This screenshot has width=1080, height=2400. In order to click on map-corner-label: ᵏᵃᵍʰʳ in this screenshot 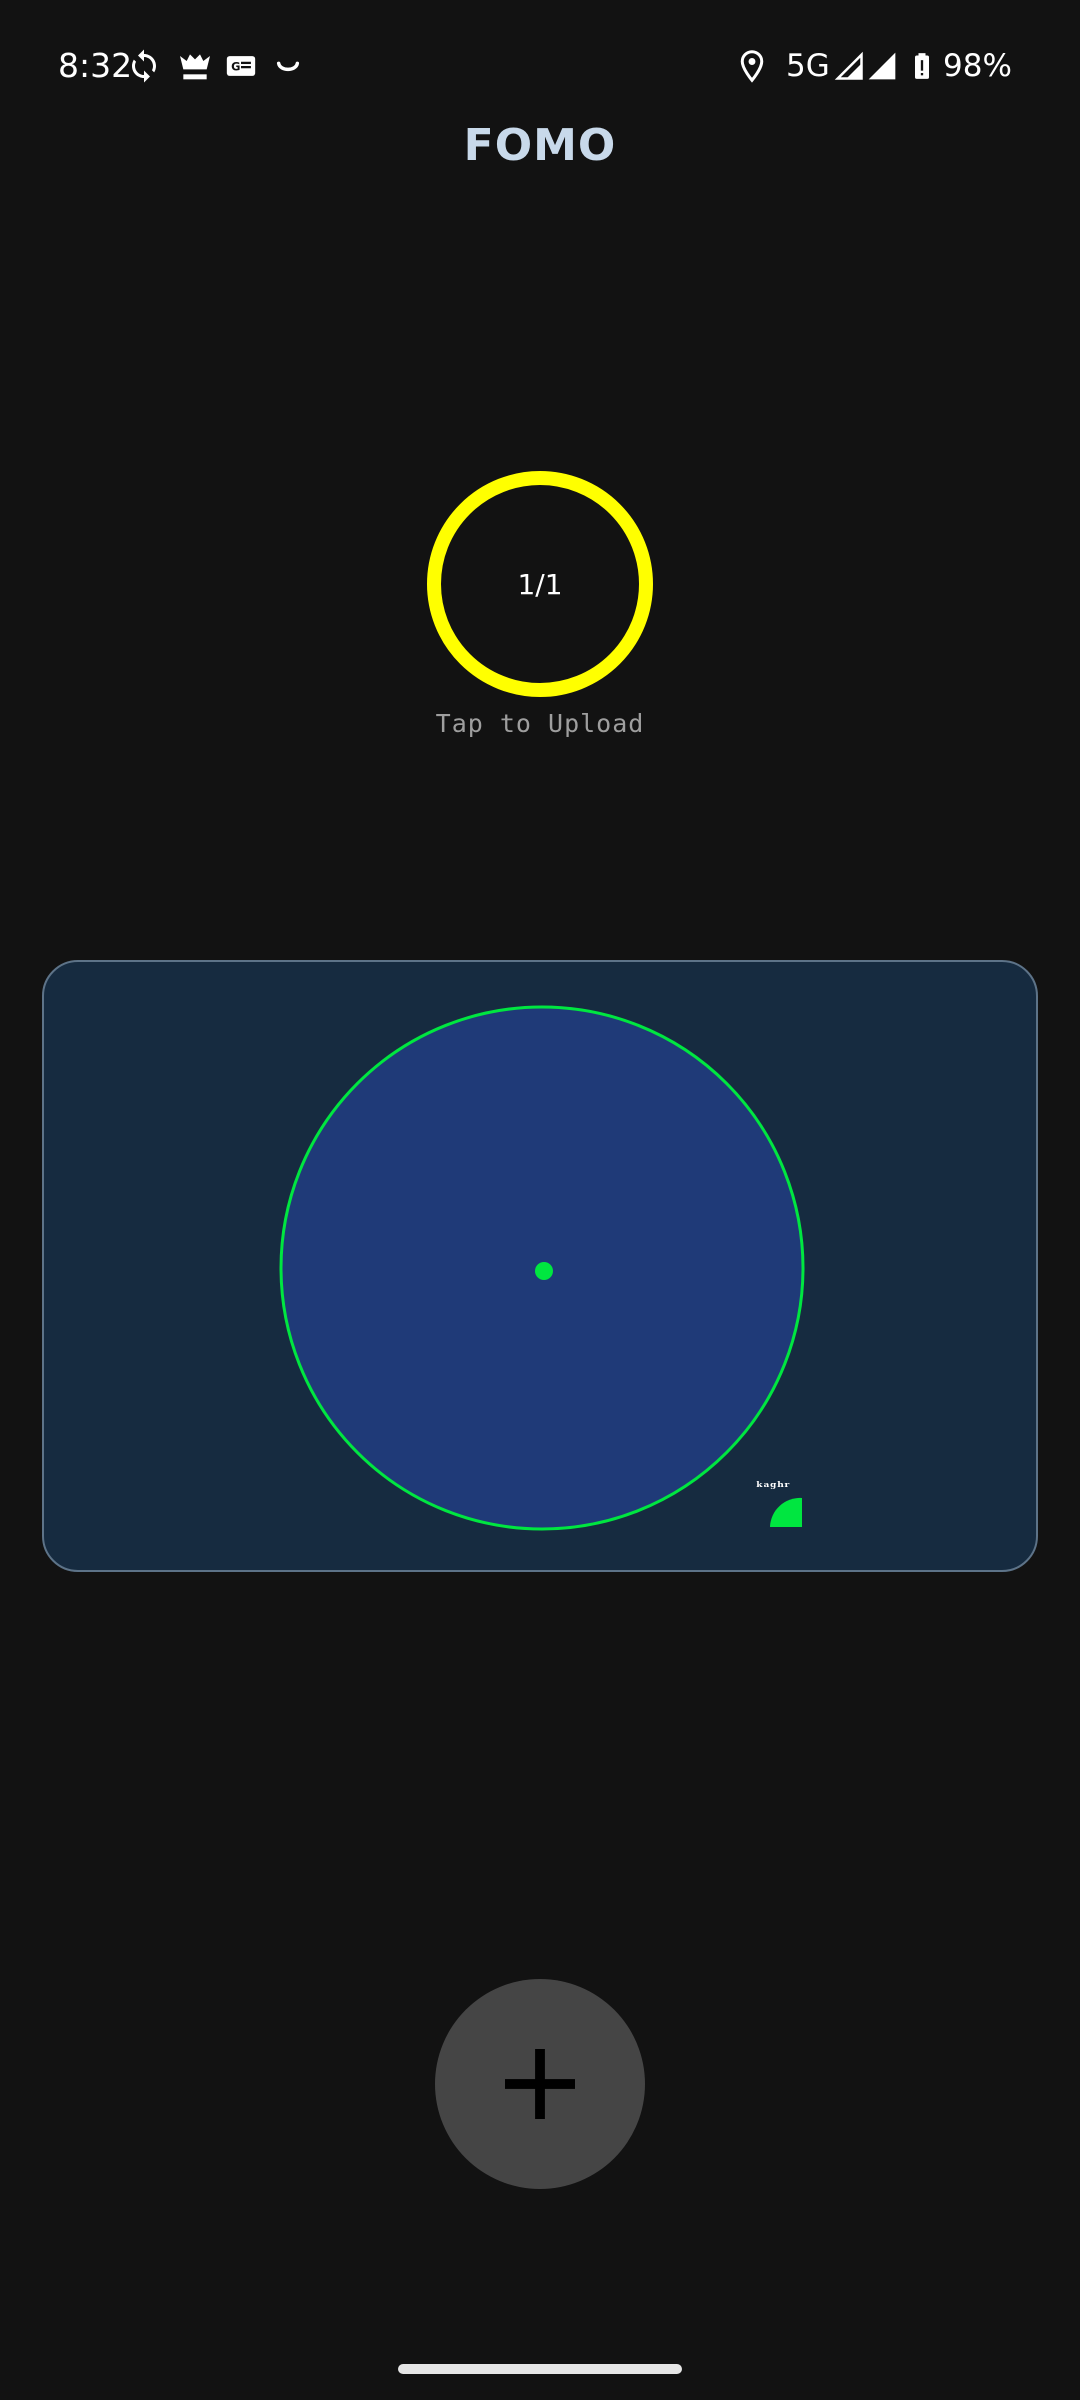, I will do `click(773, 1488)`.